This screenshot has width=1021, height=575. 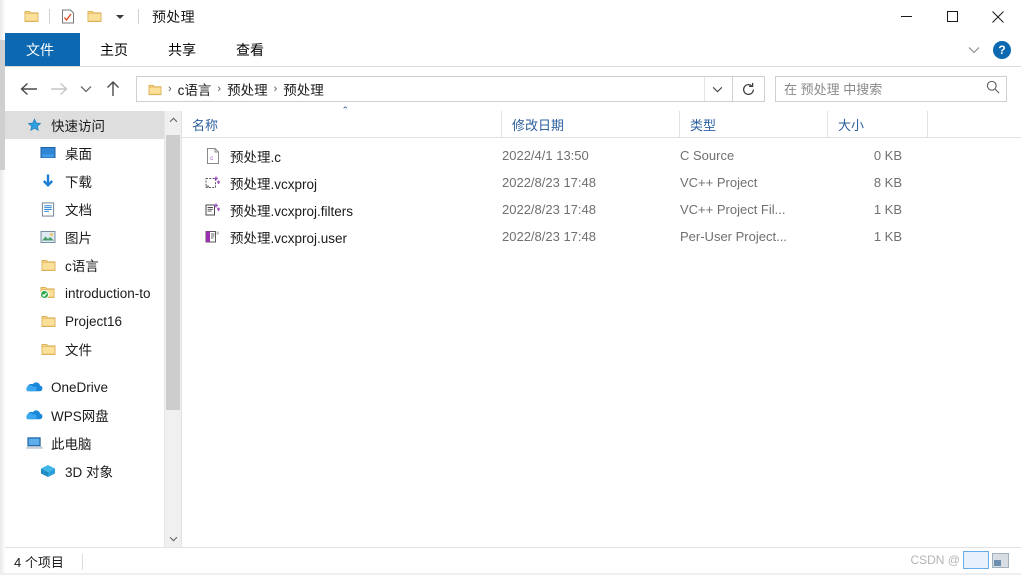 I want to click on forward-button, so click(x=59, y=89).